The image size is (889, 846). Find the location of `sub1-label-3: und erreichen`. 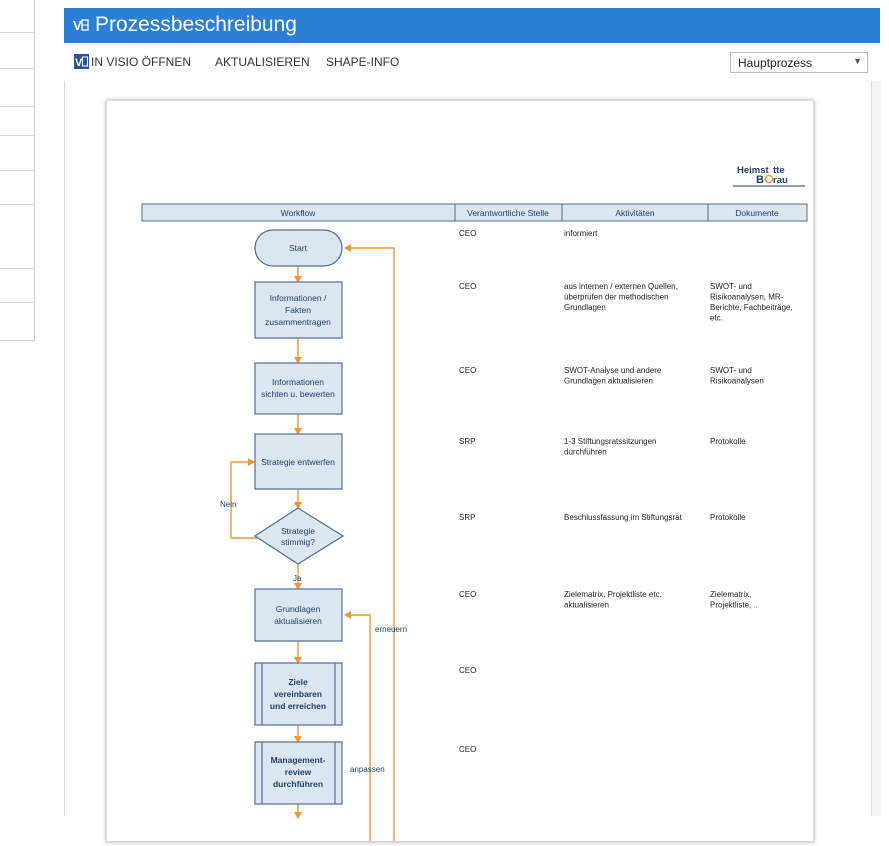

sub1-label-3: und erreichen is located at coordinates (298, 706).